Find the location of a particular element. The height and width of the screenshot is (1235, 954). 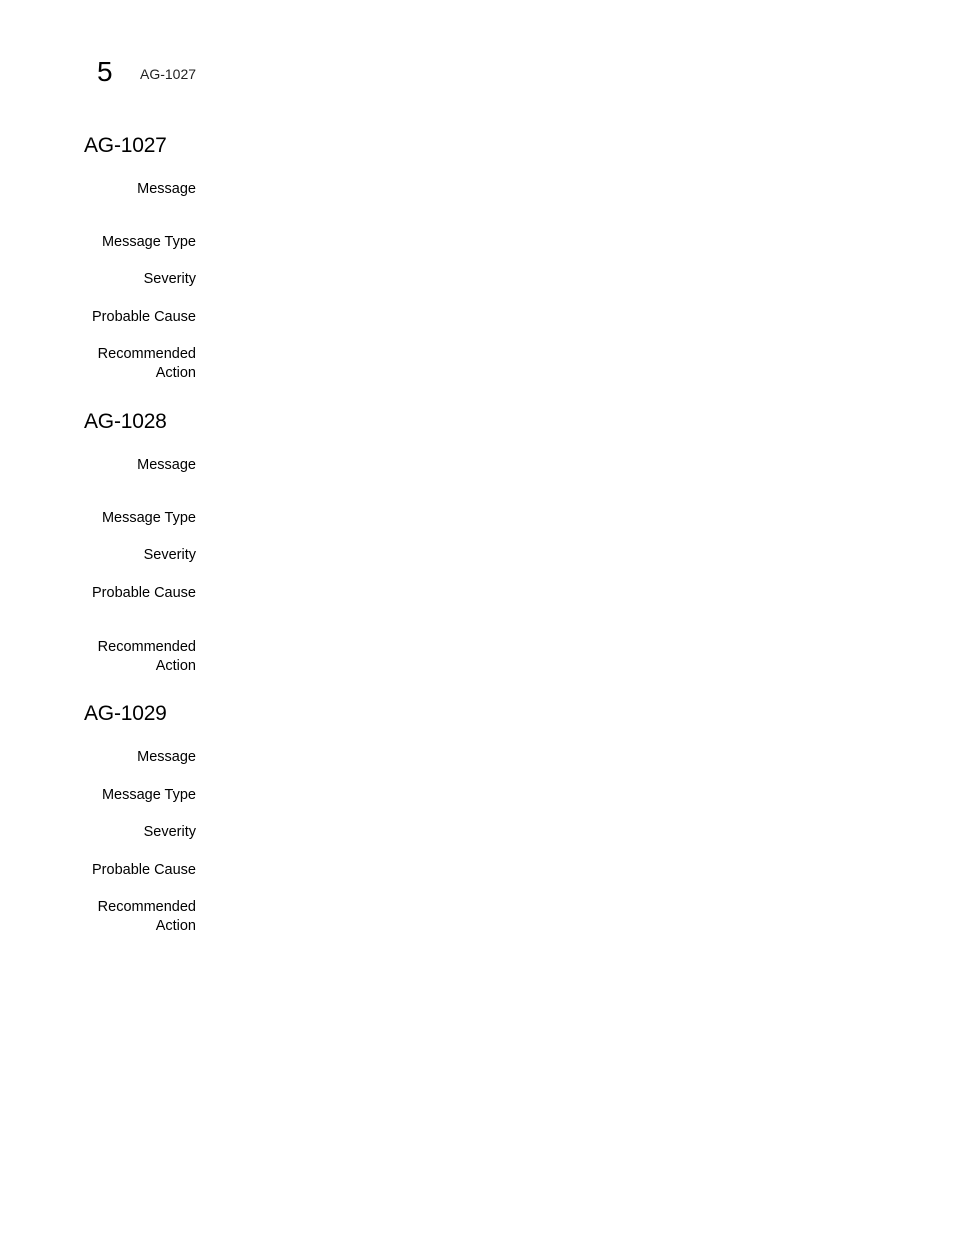

section-title: AG-1029 is located at coordinates (125, 713).